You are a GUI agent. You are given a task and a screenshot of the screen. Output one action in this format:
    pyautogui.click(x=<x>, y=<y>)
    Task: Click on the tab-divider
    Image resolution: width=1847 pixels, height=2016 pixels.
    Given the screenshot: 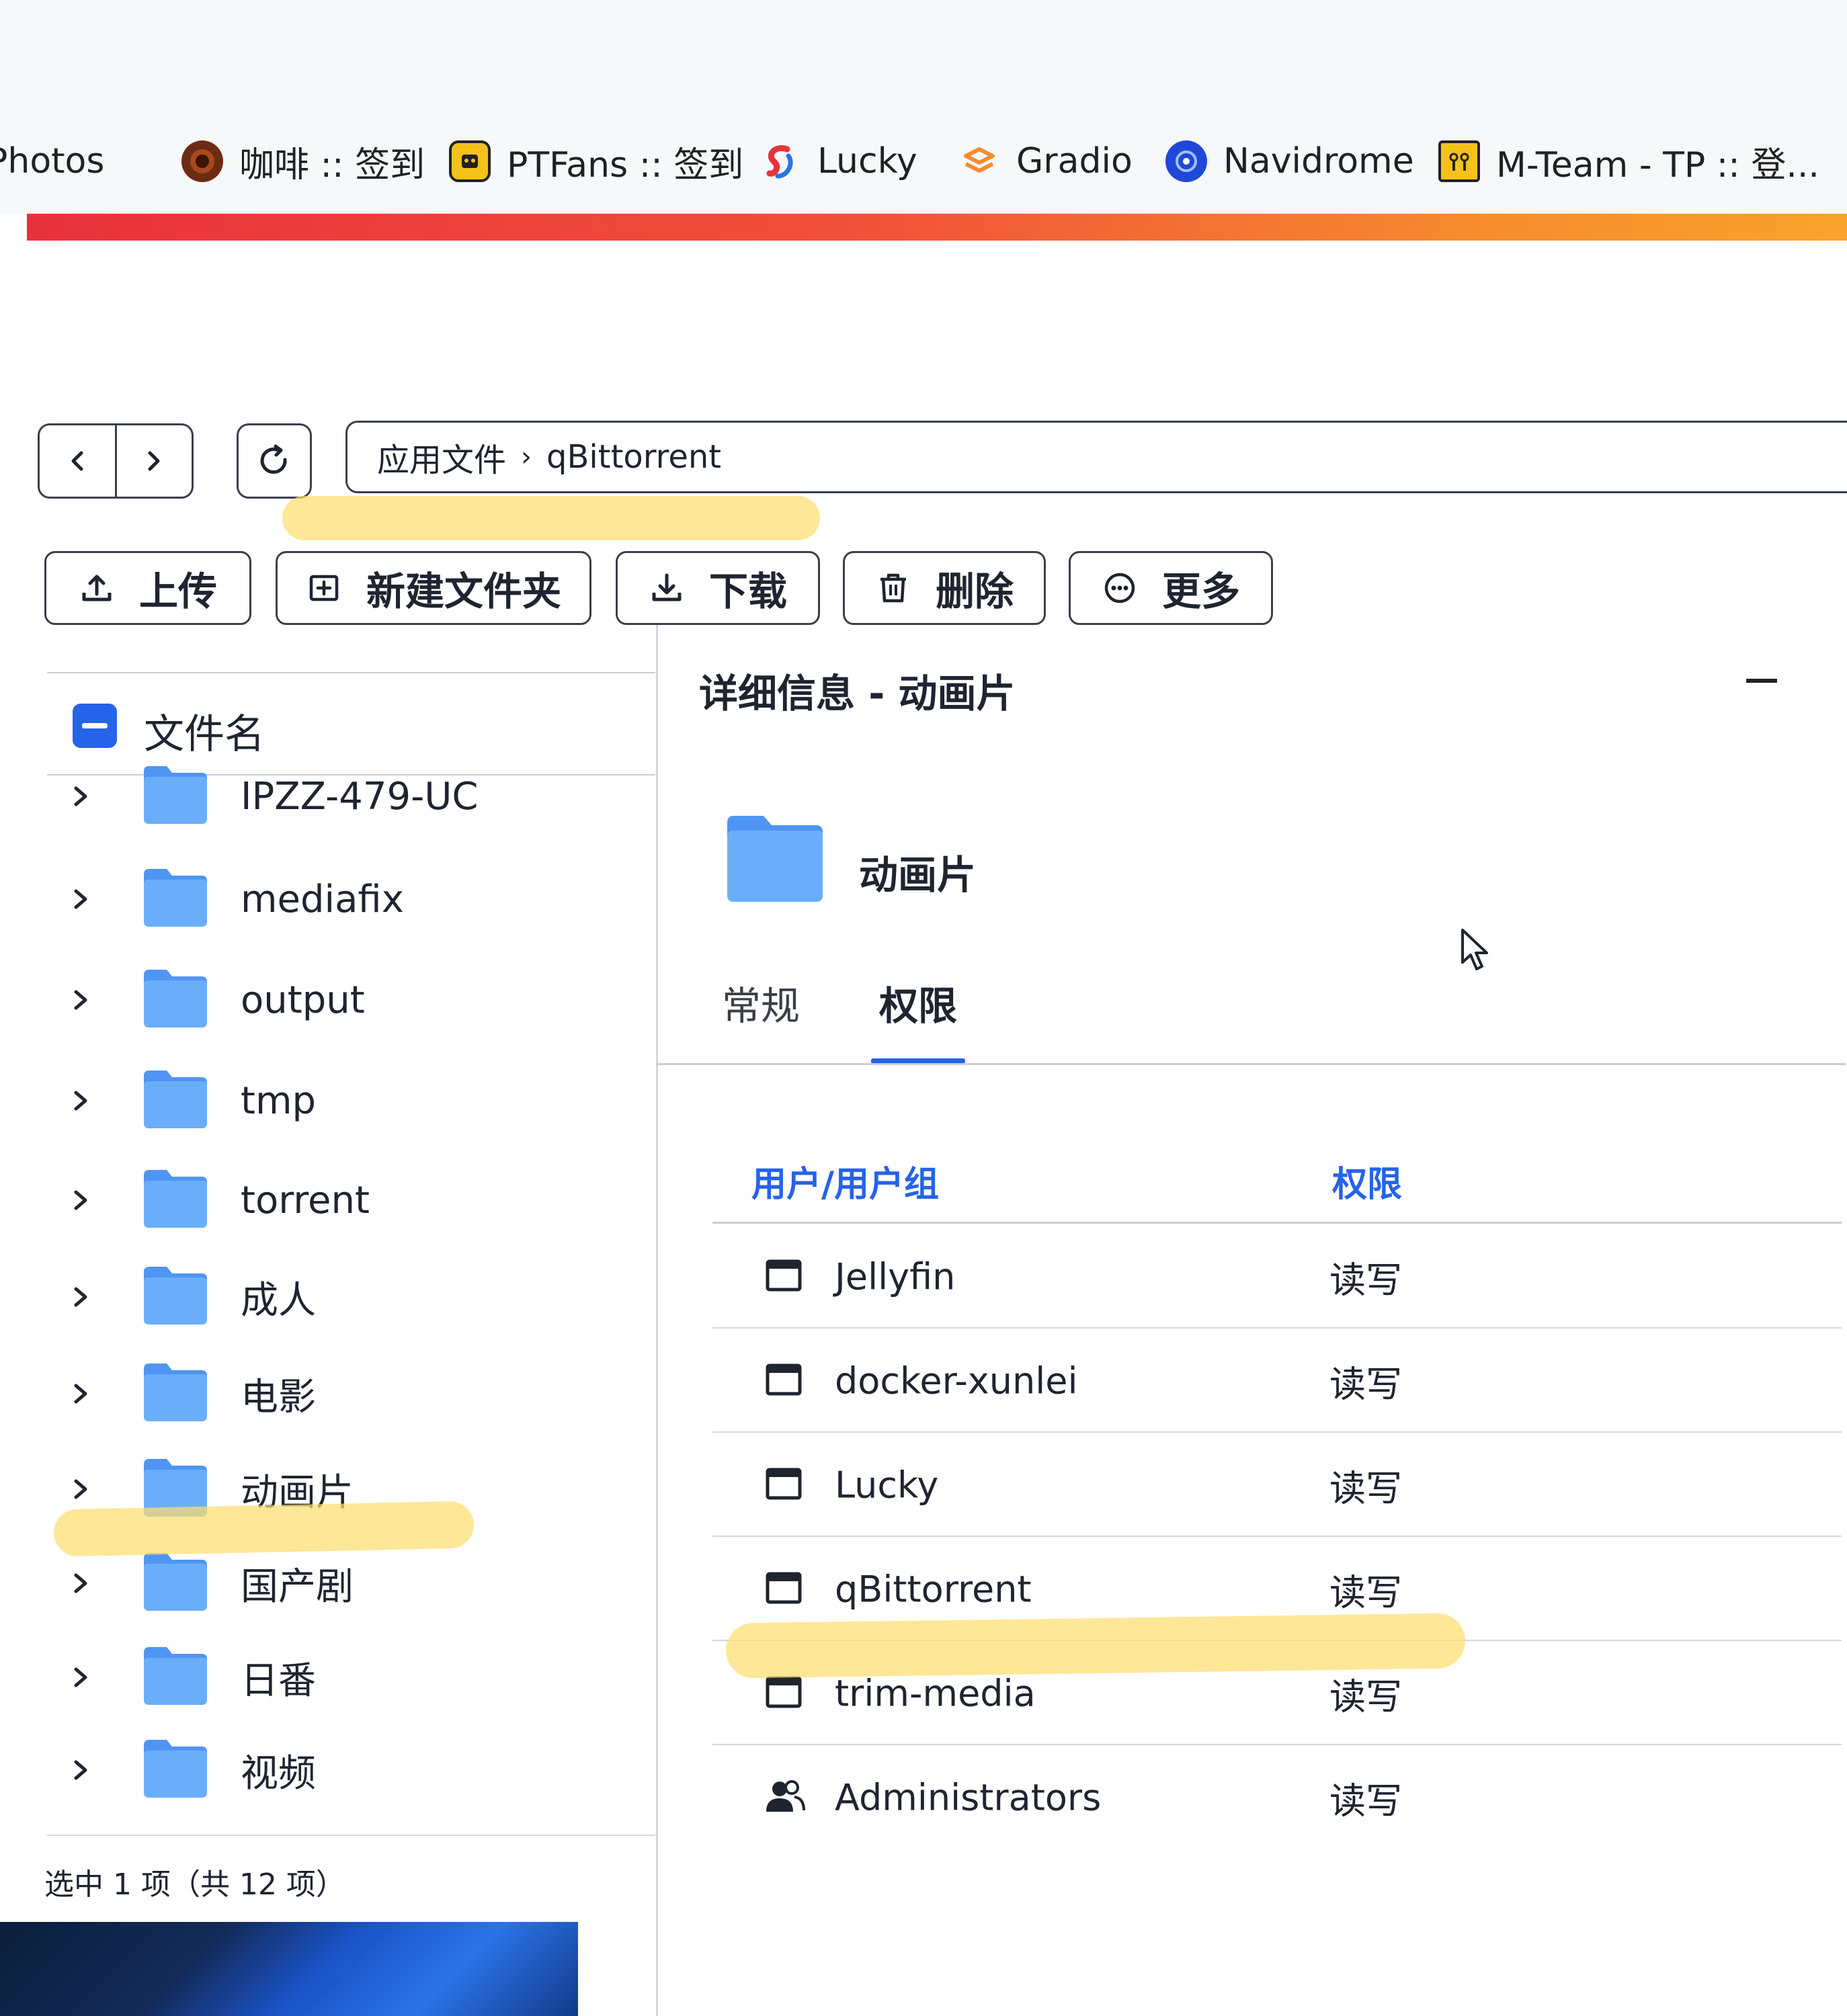 What is the action you would take?
    pyautogui.click(x=1251, y=1064)
    